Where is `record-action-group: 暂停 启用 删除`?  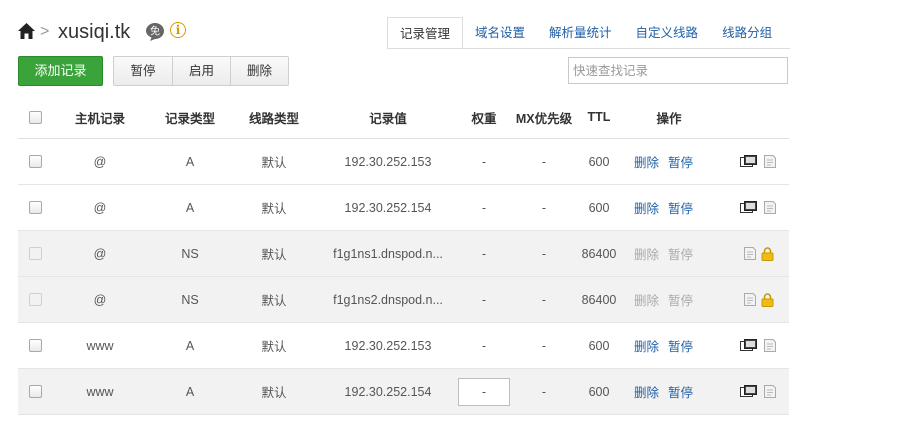 record-action-group: 暂停 启用 删除 is located at coordinates (201, 71).